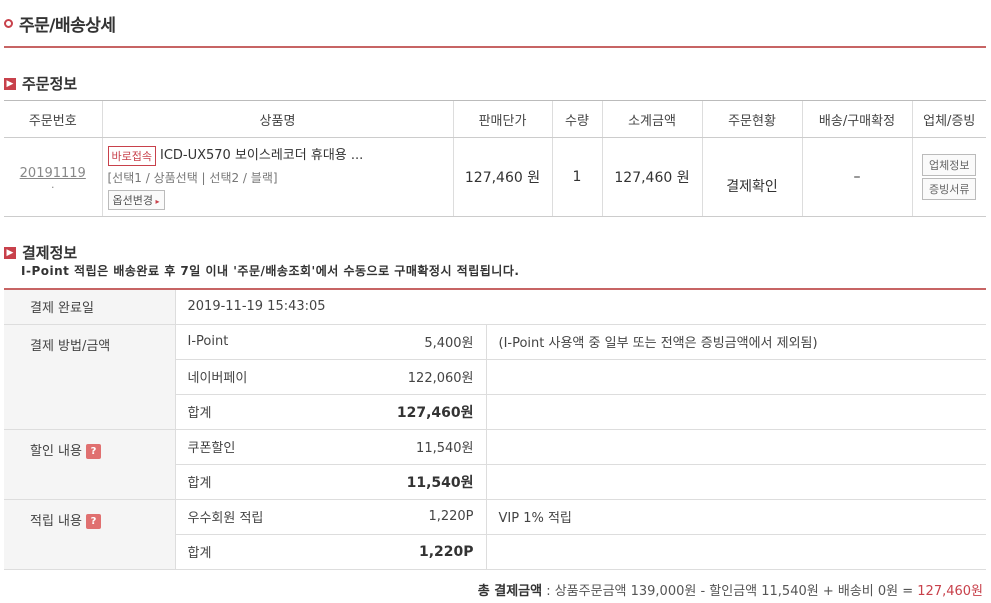 The width and height of the screenshot is (991, 603). I want to click on complete-date-label: 결제 완료일, so click(90, 306).